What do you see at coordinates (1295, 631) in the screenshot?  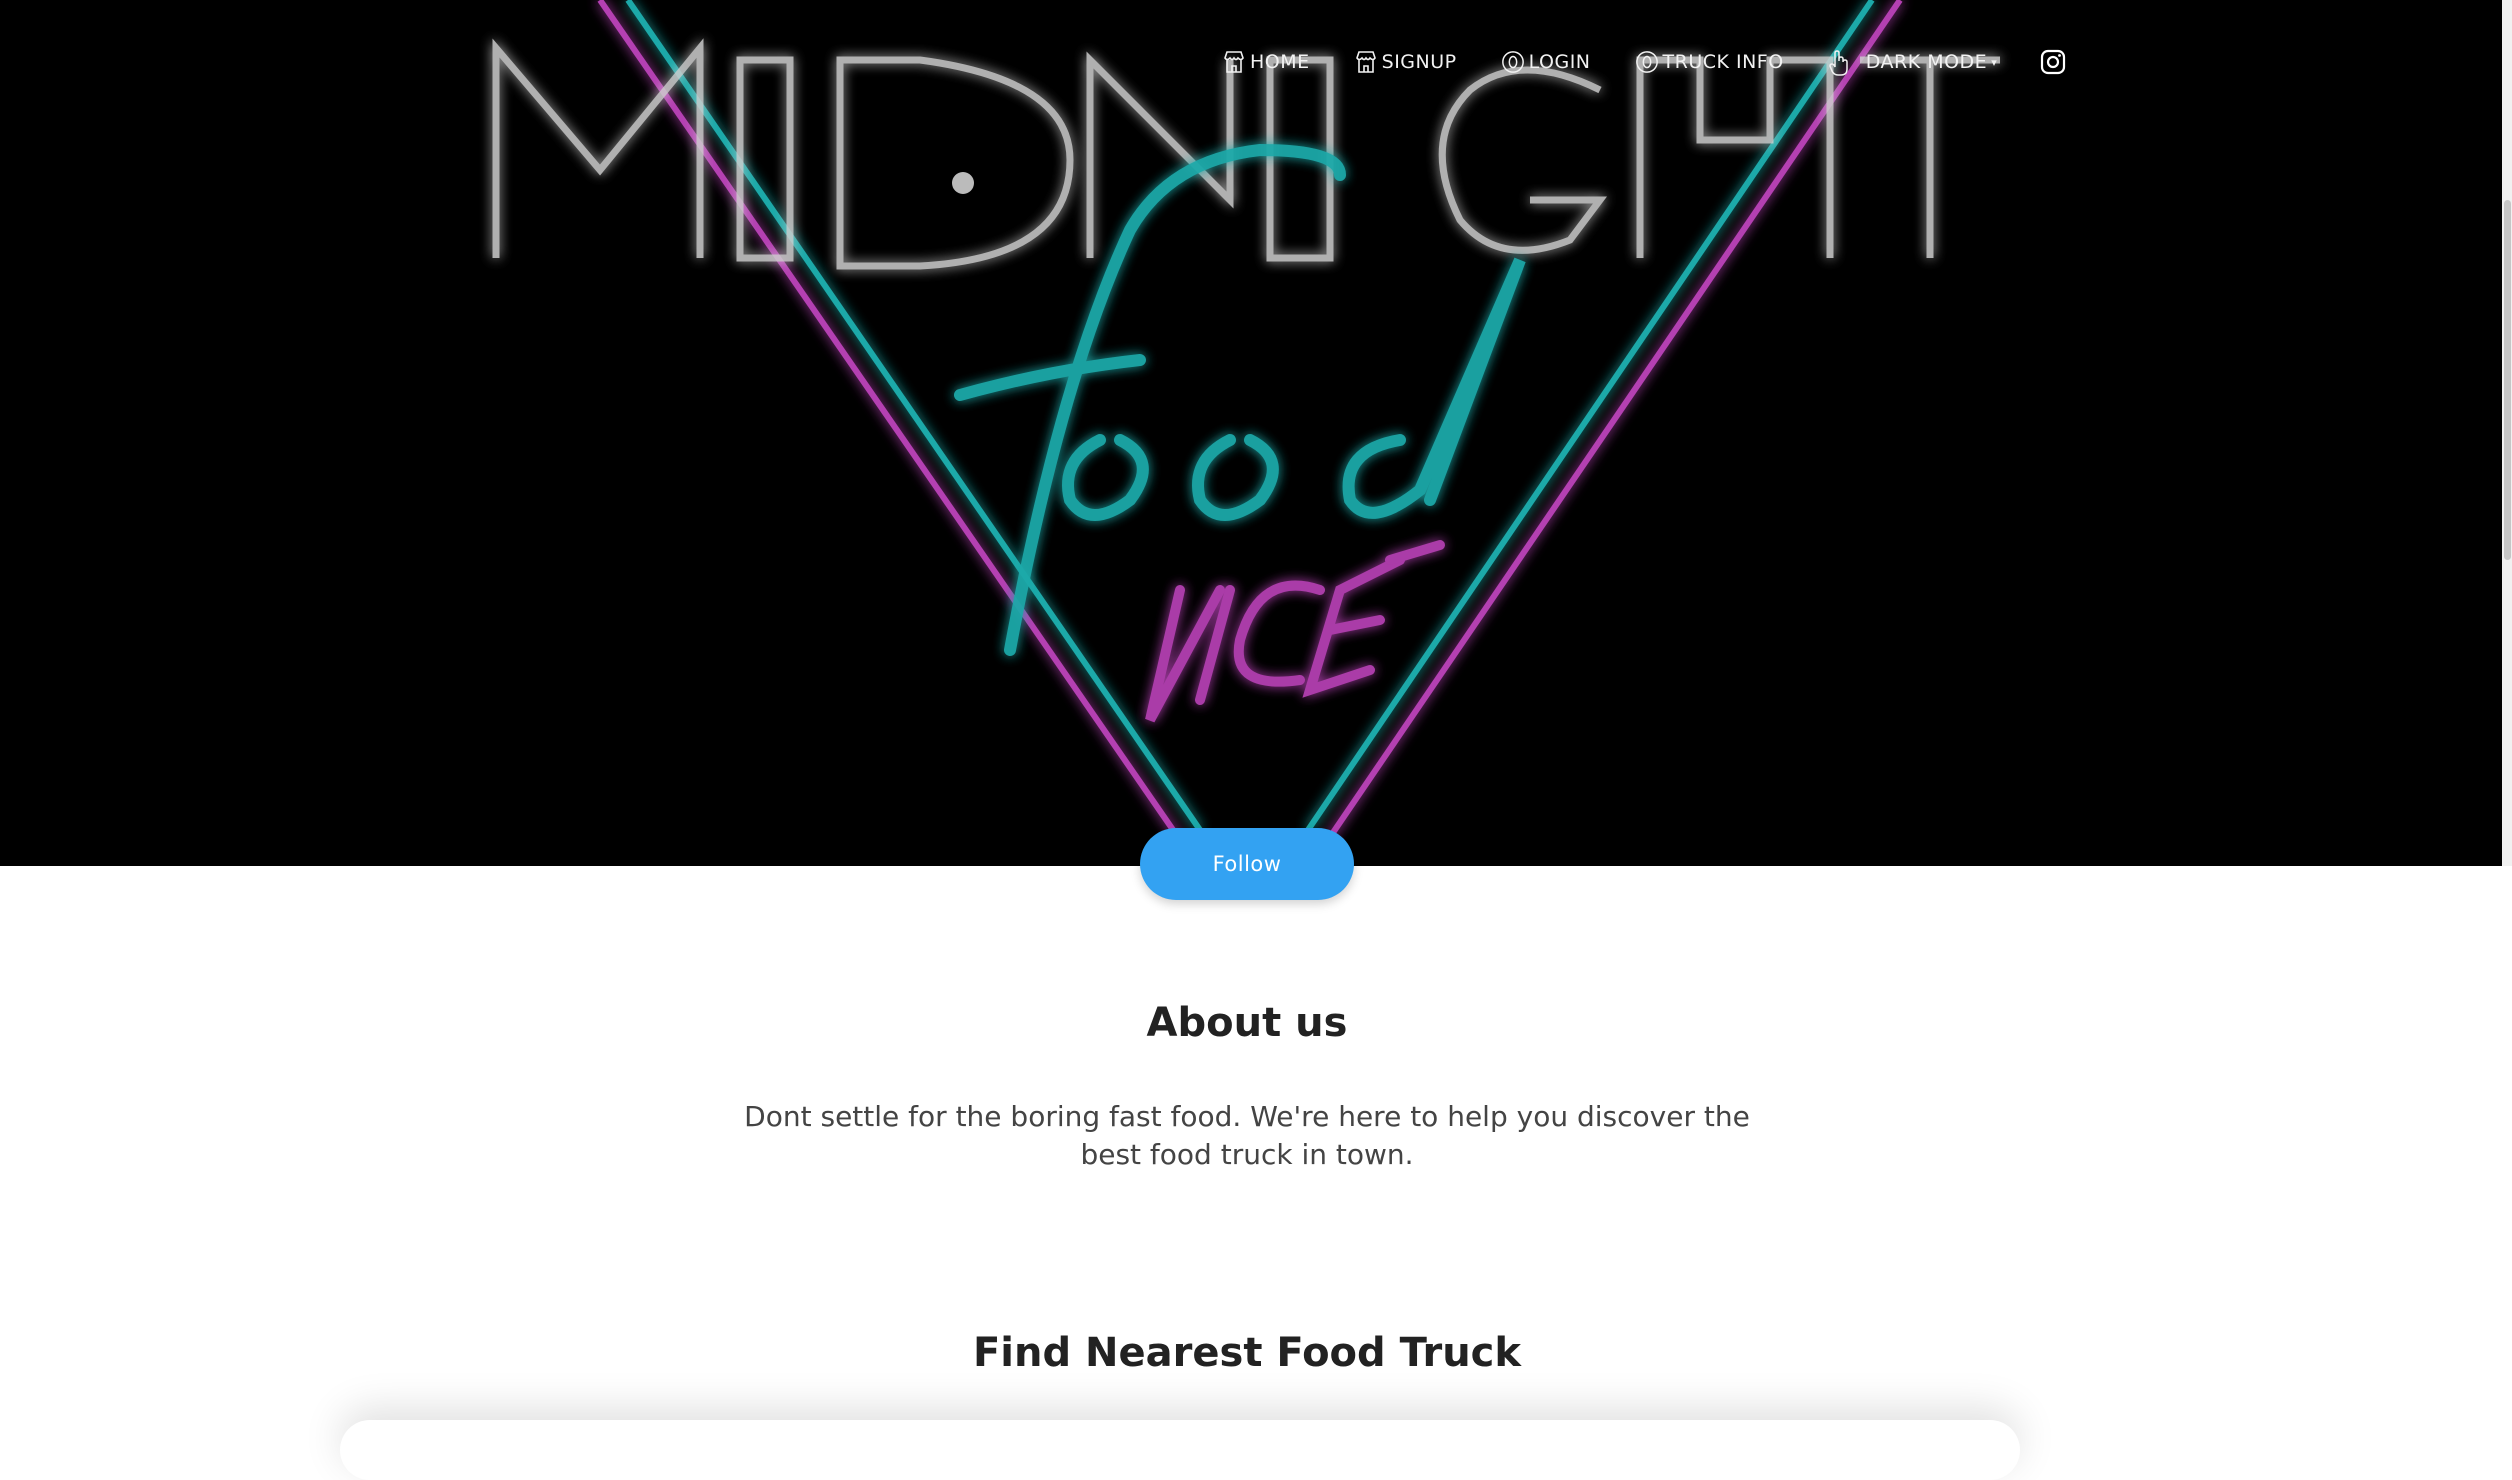 I see `vice-word` at bounding box center [1295, 631].